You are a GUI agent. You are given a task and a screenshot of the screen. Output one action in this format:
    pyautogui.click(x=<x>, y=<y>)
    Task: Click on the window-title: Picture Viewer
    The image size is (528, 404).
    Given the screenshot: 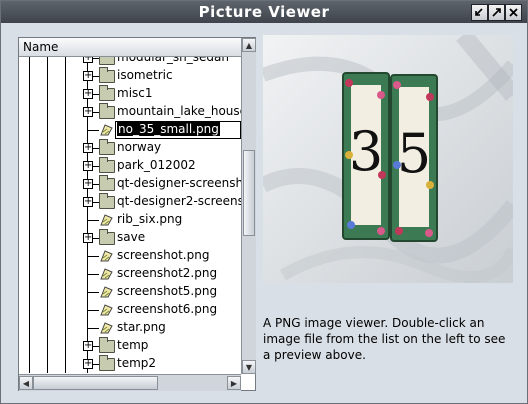 What is the action you would take?
    pyautogui.click(x=264, y=12)
    